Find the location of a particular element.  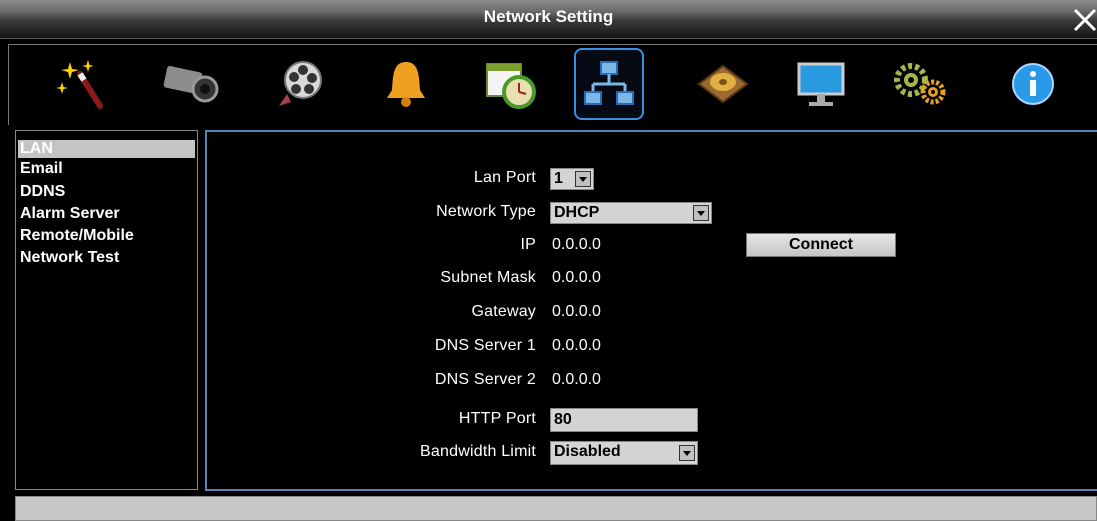

ip-value: 0.0.0.0 is located at coordinates (576, 244).